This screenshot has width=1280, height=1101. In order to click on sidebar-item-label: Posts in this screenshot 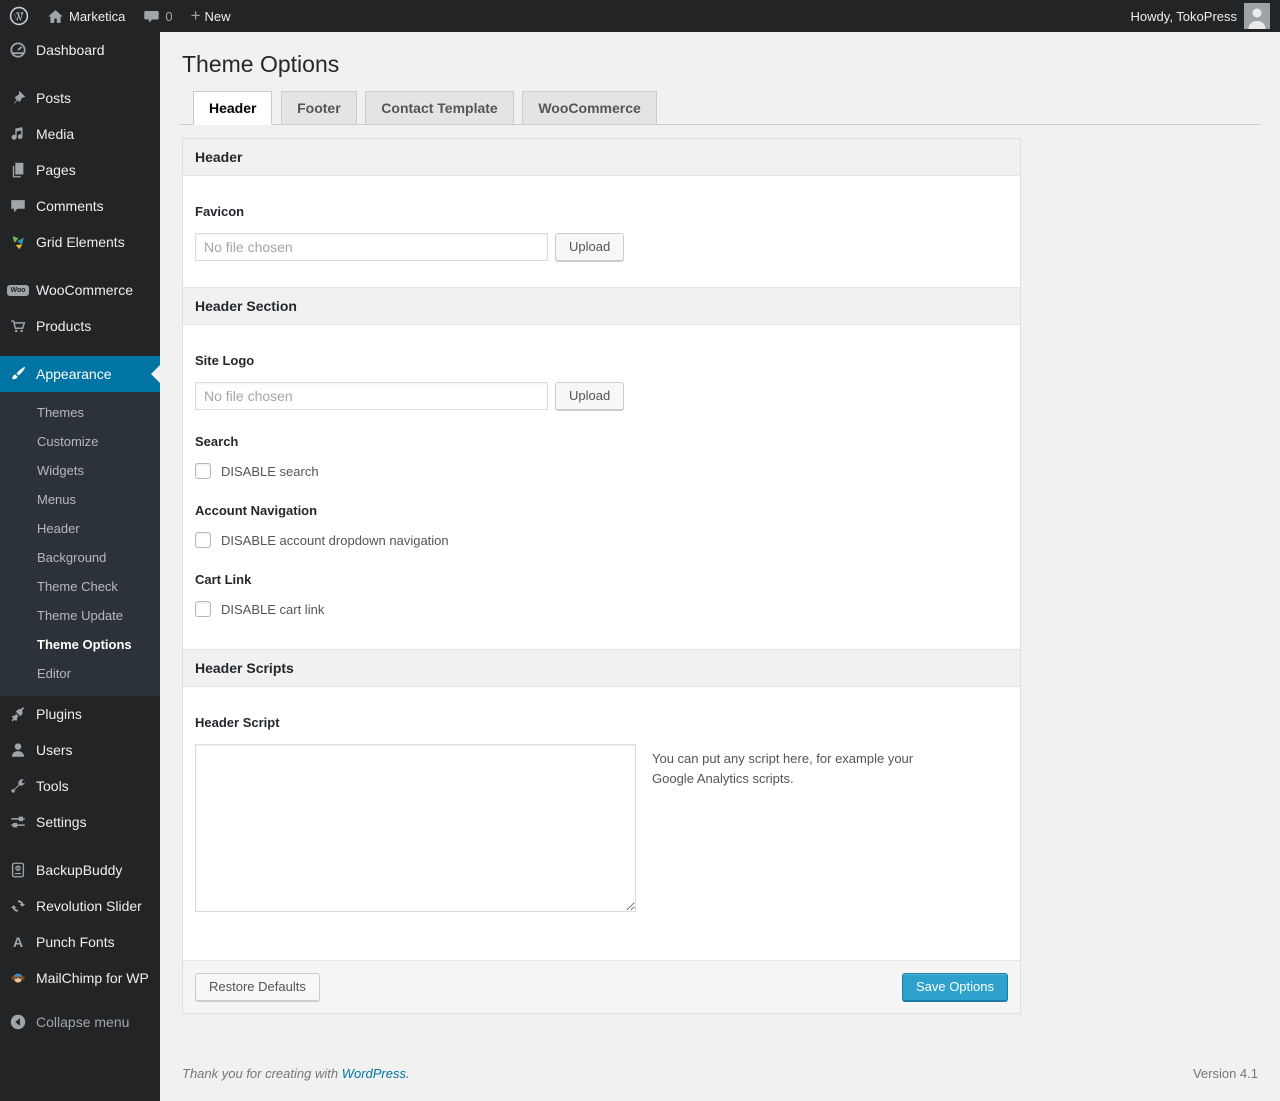, I will do `click(54, 98)`.